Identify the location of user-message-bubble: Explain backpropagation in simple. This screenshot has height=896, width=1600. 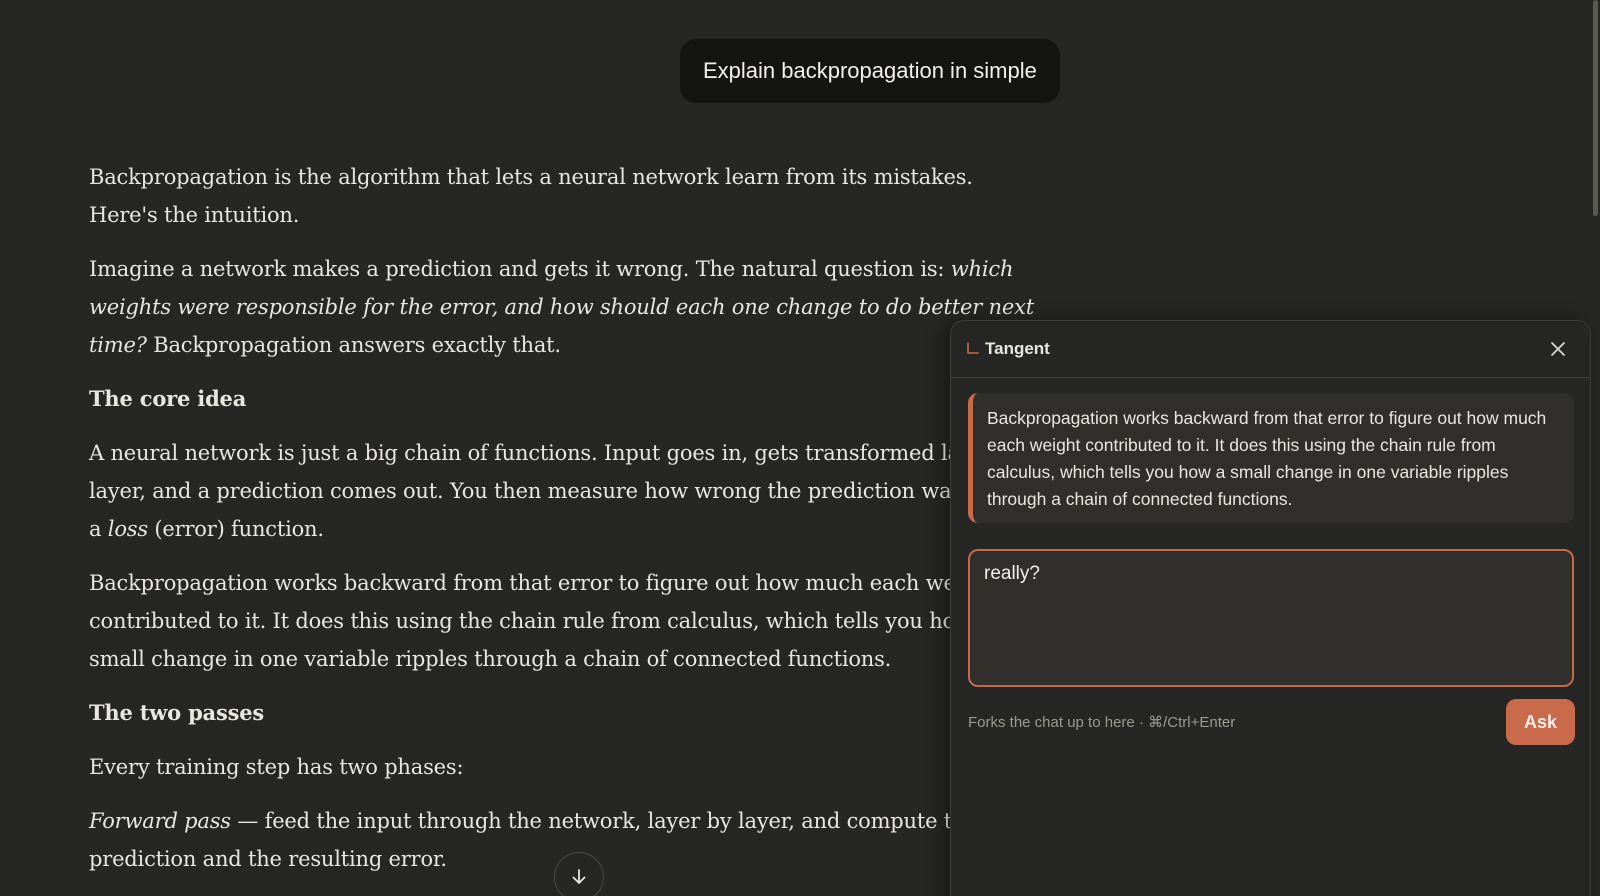
(870, 71).